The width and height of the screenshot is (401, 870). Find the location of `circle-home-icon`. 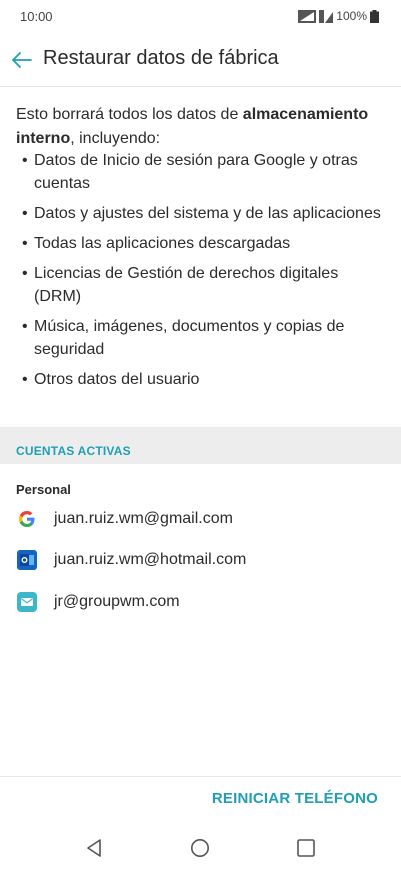

circle-home-icon is located at coordinates (200, 848).